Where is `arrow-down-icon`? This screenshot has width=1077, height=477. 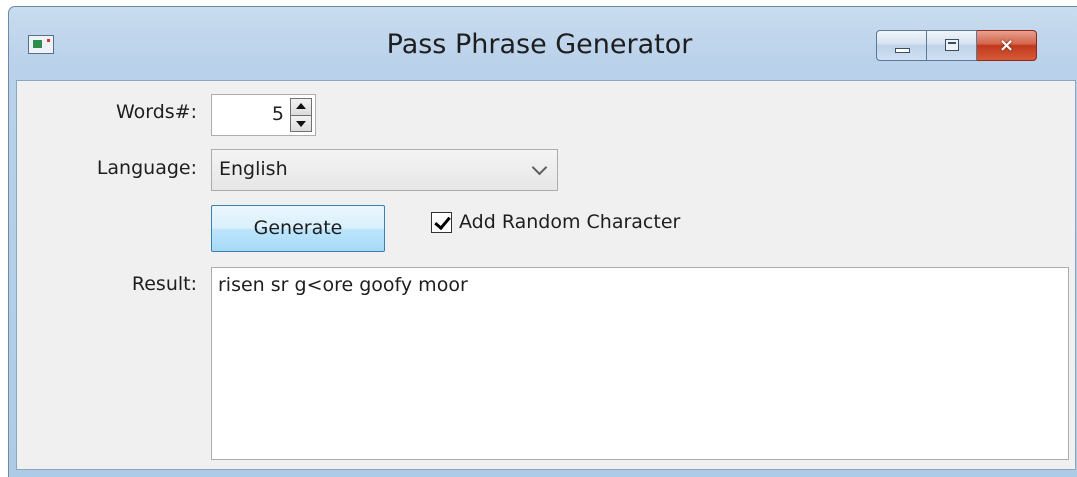
arrow-down-icon is located at coordinates (301, 123).